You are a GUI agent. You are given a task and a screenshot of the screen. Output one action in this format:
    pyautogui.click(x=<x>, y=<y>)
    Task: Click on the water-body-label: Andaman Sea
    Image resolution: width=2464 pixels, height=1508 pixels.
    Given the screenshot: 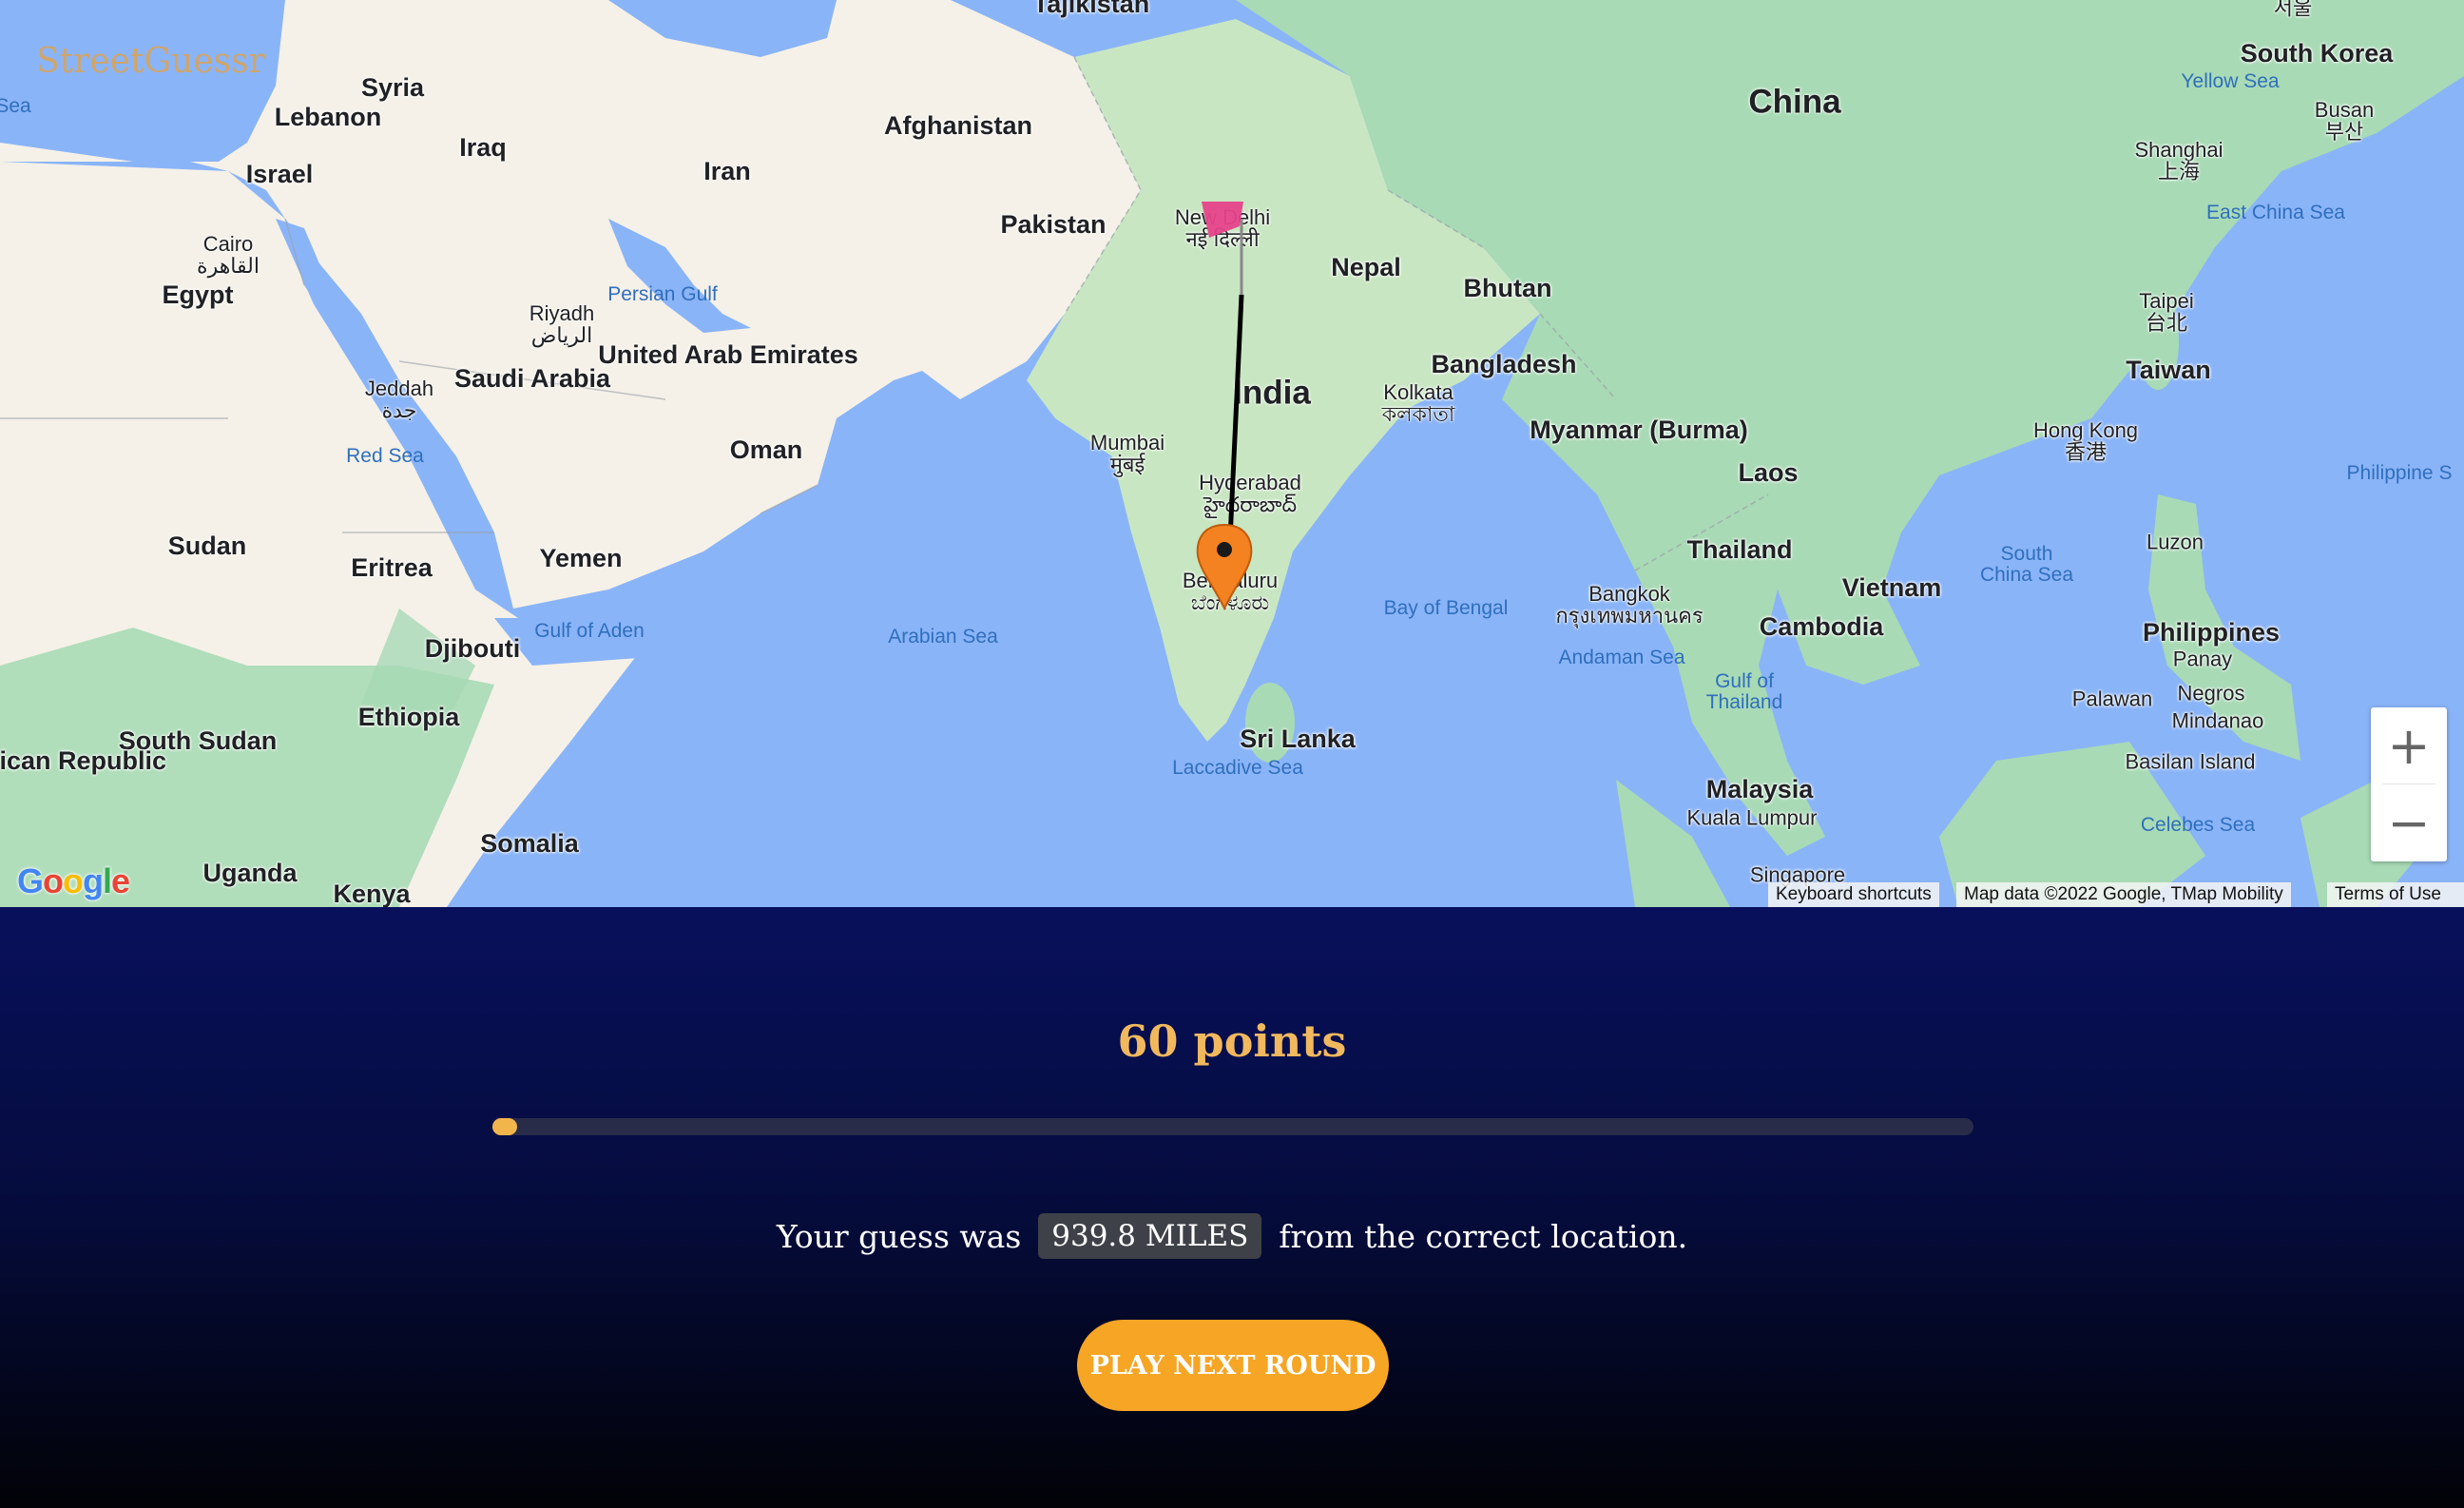 What is the action you would take?
    pyautogui.click(x=1621, y=657)
    